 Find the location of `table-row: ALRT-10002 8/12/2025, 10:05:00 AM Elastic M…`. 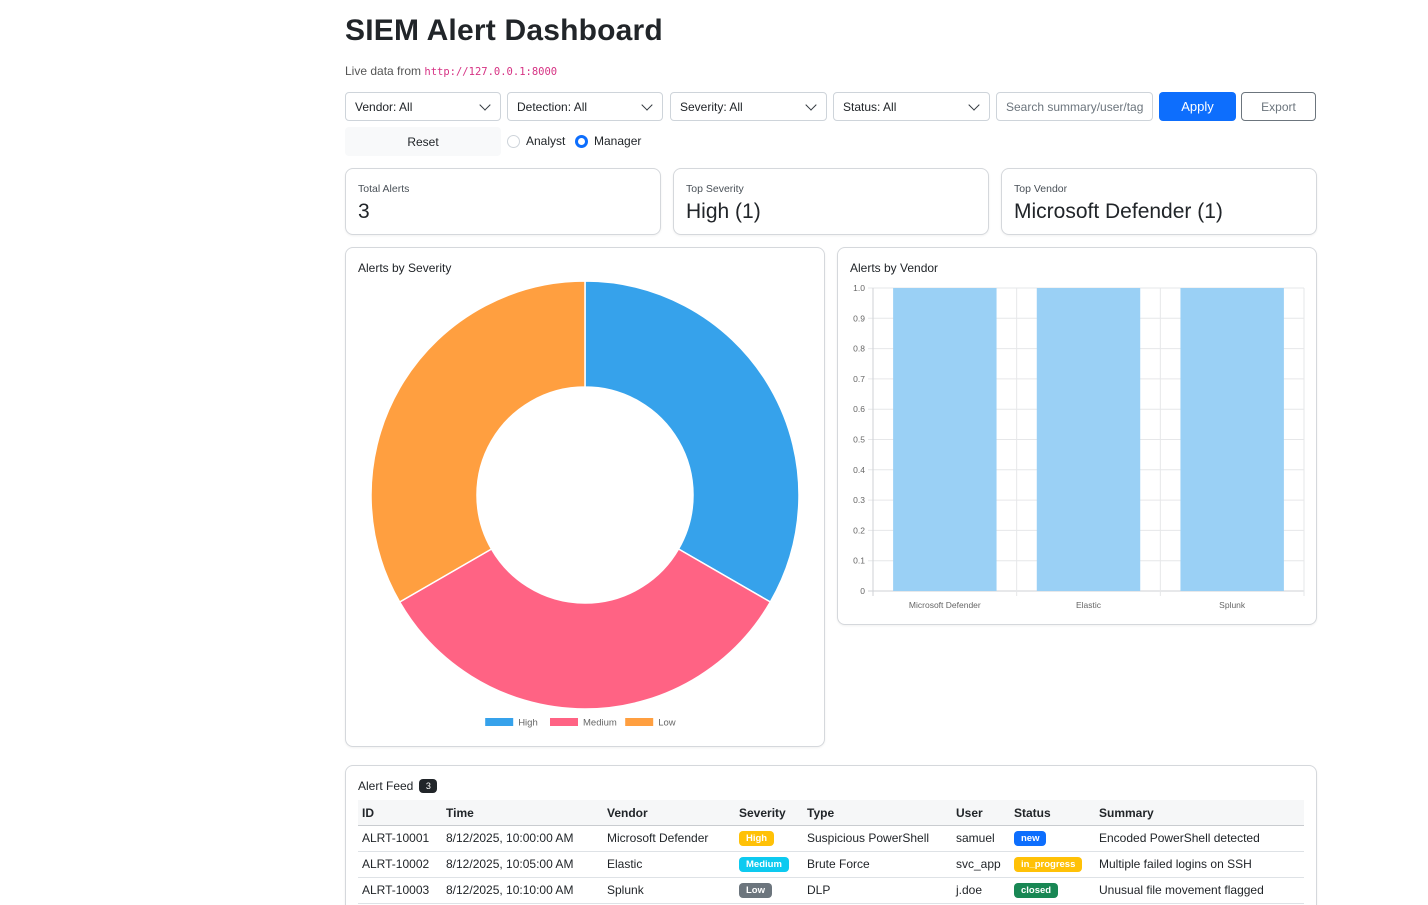

table-row: ALRT-10002 8/12/2025, 10:05:00 AM Elastic M… is located at coordinates (831, 864).